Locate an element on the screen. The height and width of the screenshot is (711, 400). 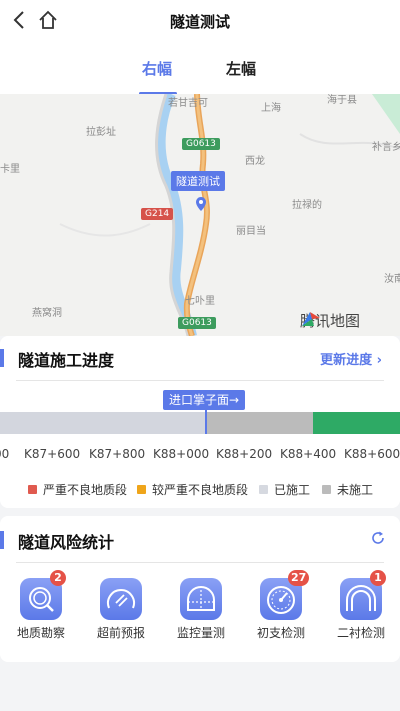
update-progress-link: 更新进度 › is located at coordinates (351, 358).